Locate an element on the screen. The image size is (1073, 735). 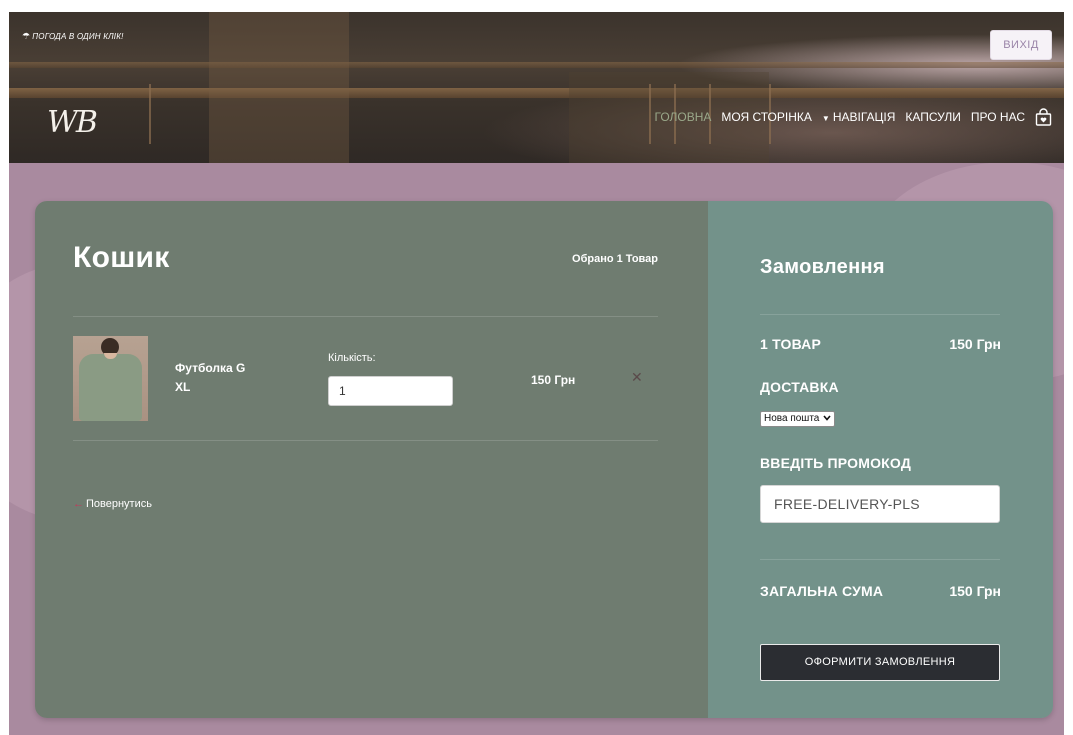
background-hanger is located at coordinates (150, 114).